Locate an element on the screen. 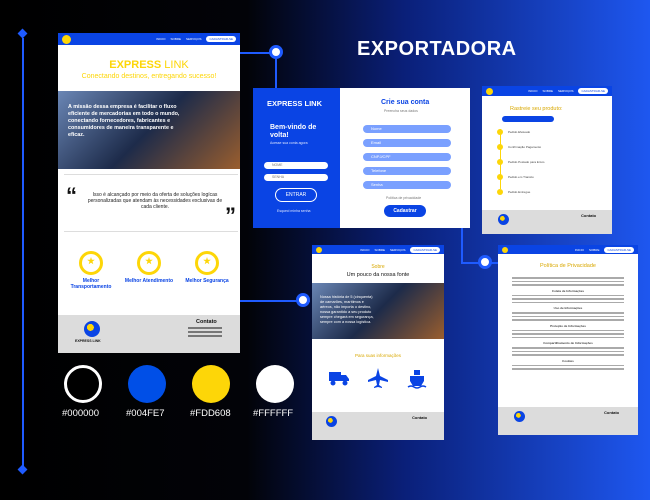 The height and width of the screenshot is (500, 650). about-title: Sobre is located at coordinates (378, 267).